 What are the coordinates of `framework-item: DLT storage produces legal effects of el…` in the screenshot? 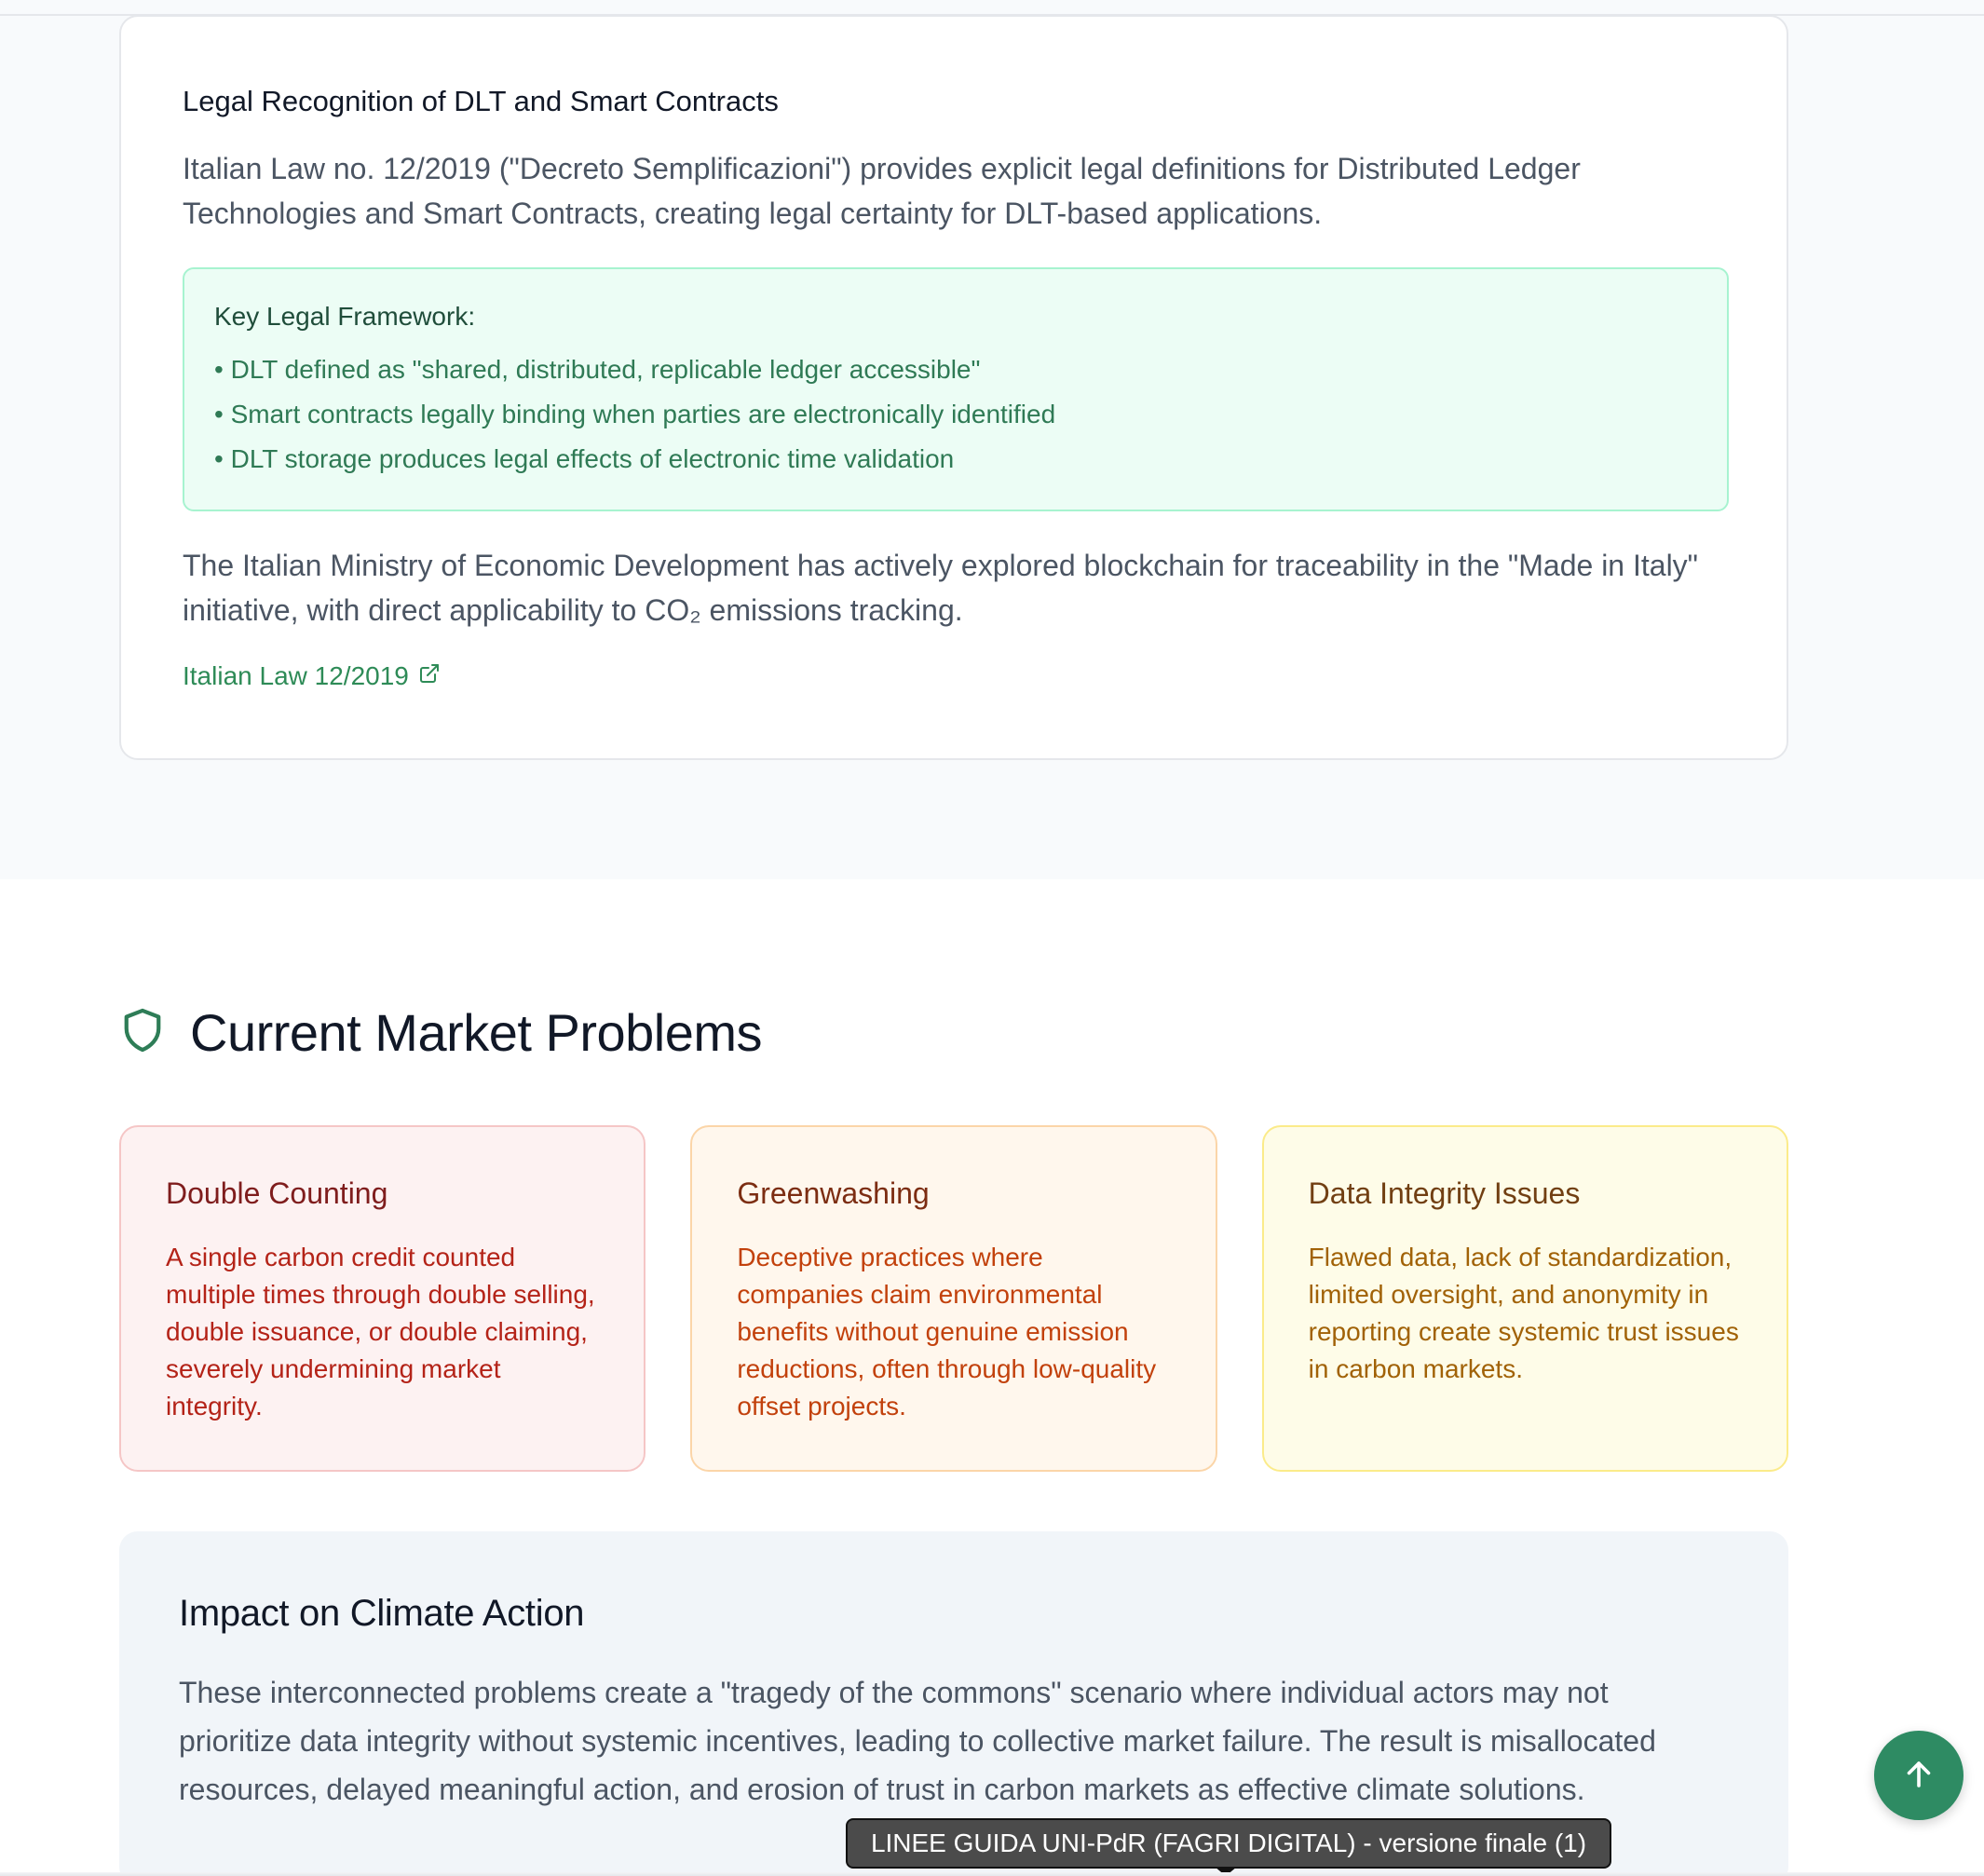 It's located at (955, 459).